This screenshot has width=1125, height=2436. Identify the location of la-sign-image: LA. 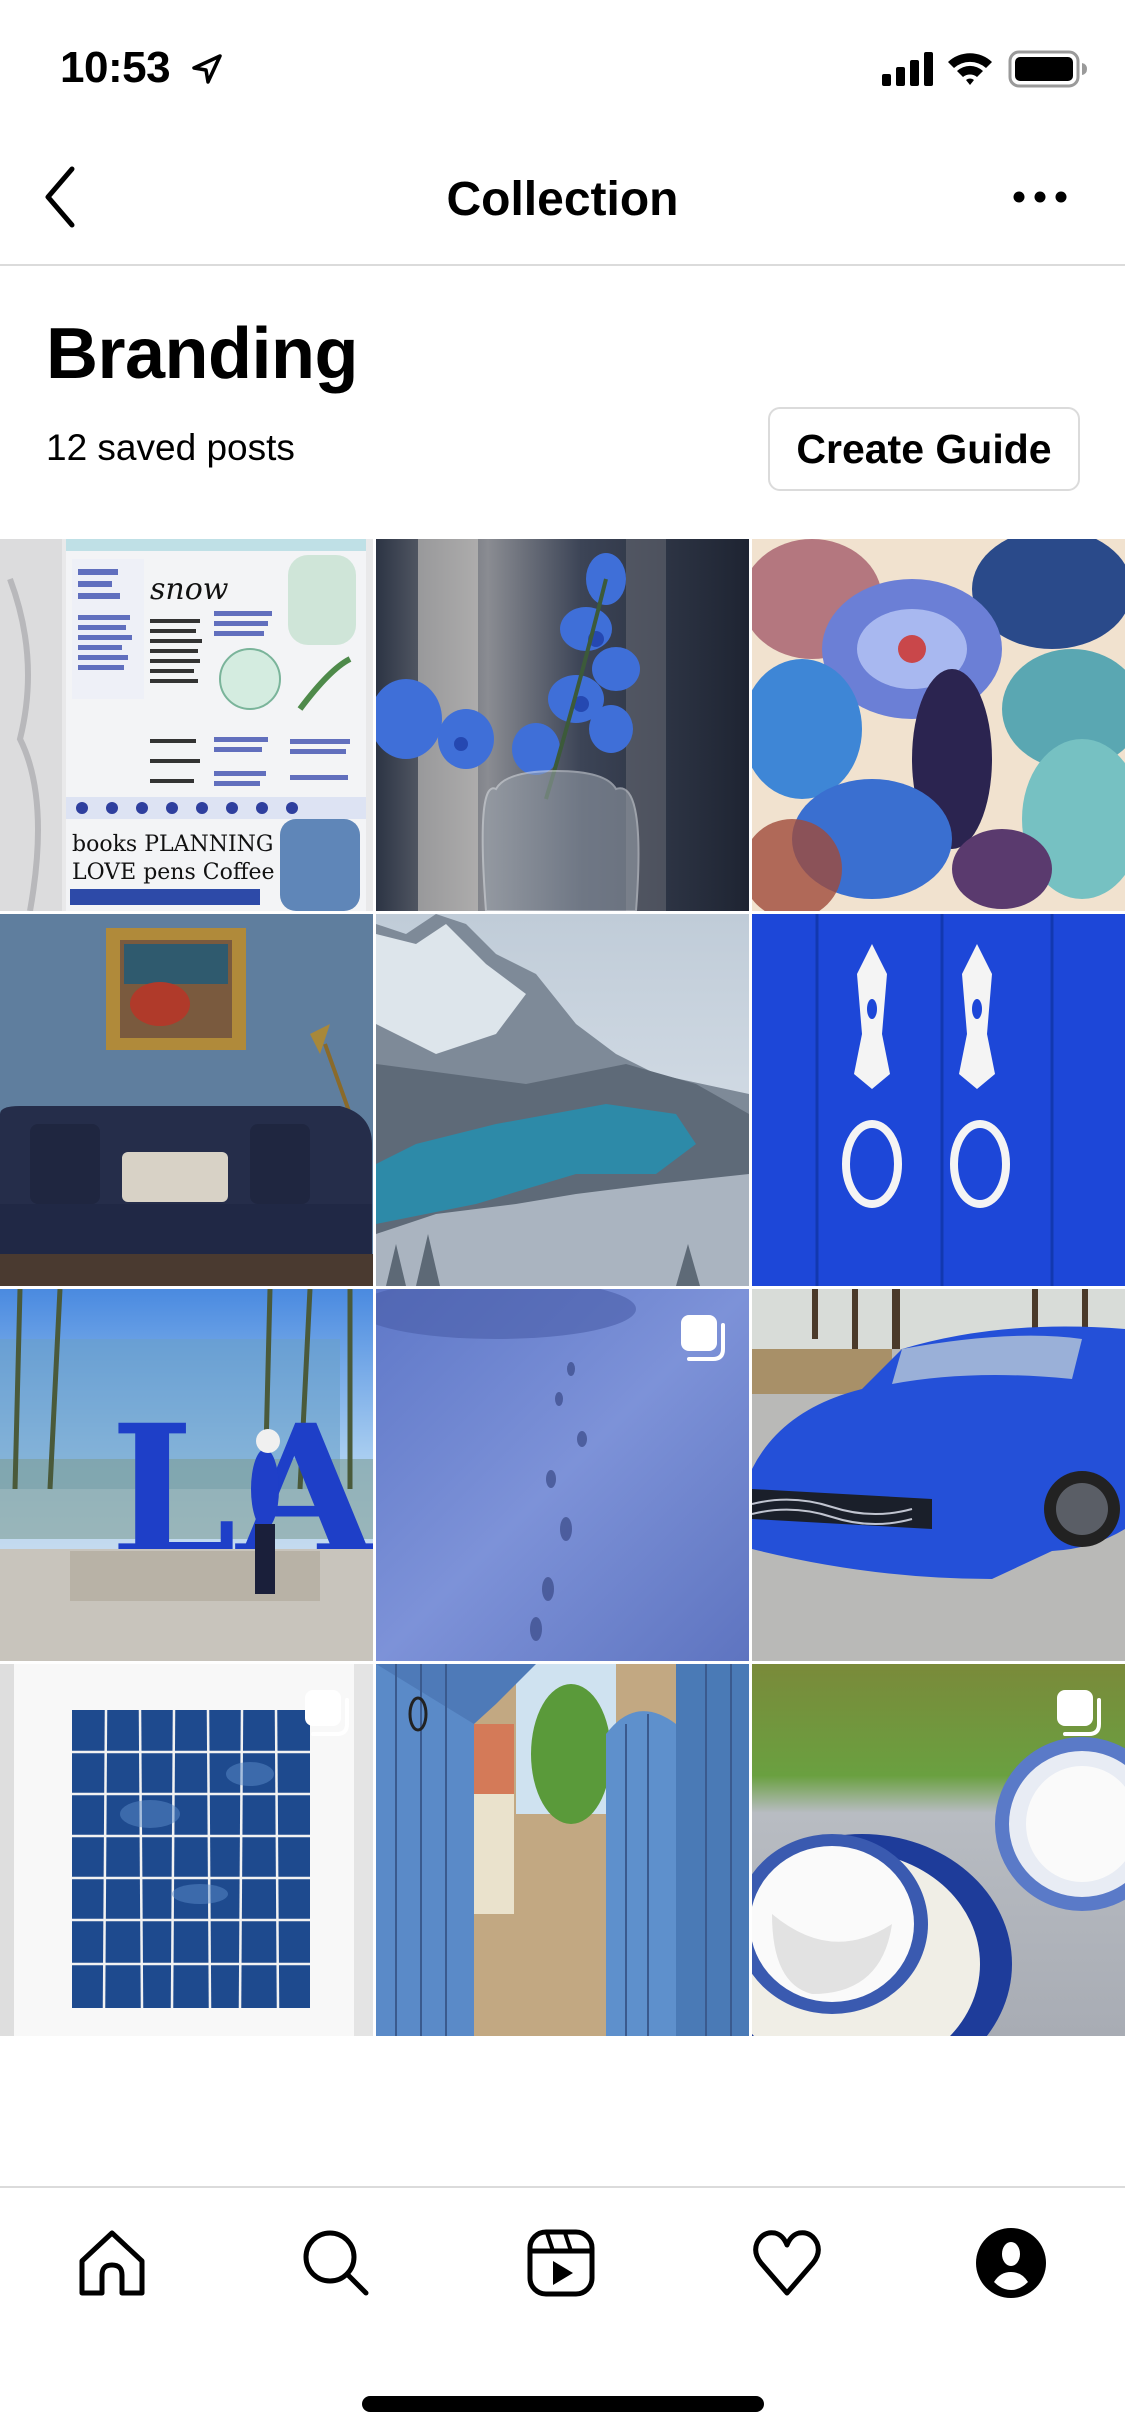
(186, 1475).